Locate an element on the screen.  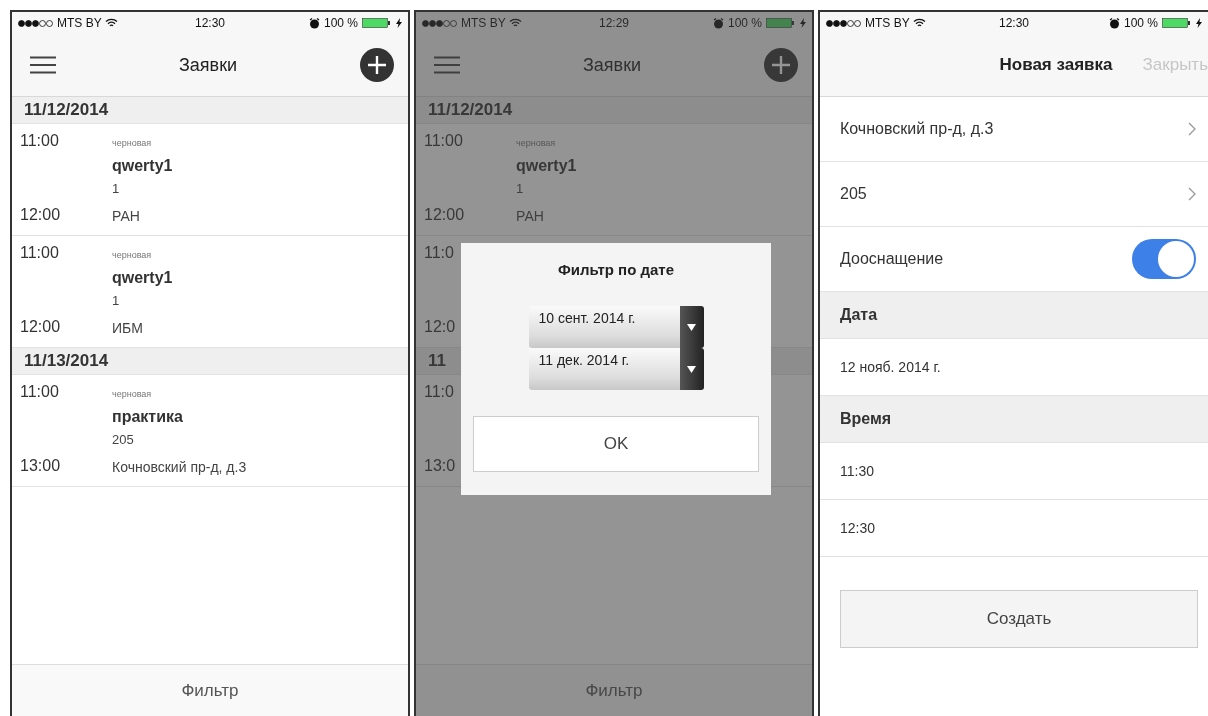
field-value: 12 нояб. 2014 г. is located at coordinates (890, 367).